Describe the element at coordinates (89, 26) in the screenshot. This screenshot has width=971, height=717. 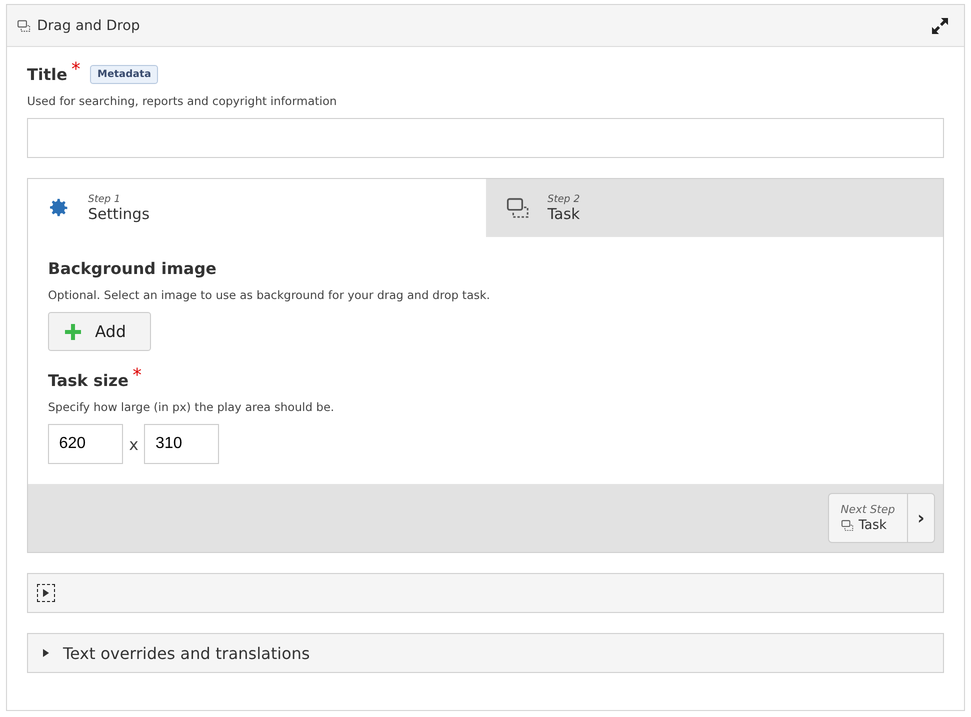
I see `panel-title: Drag and Drop` at that location.